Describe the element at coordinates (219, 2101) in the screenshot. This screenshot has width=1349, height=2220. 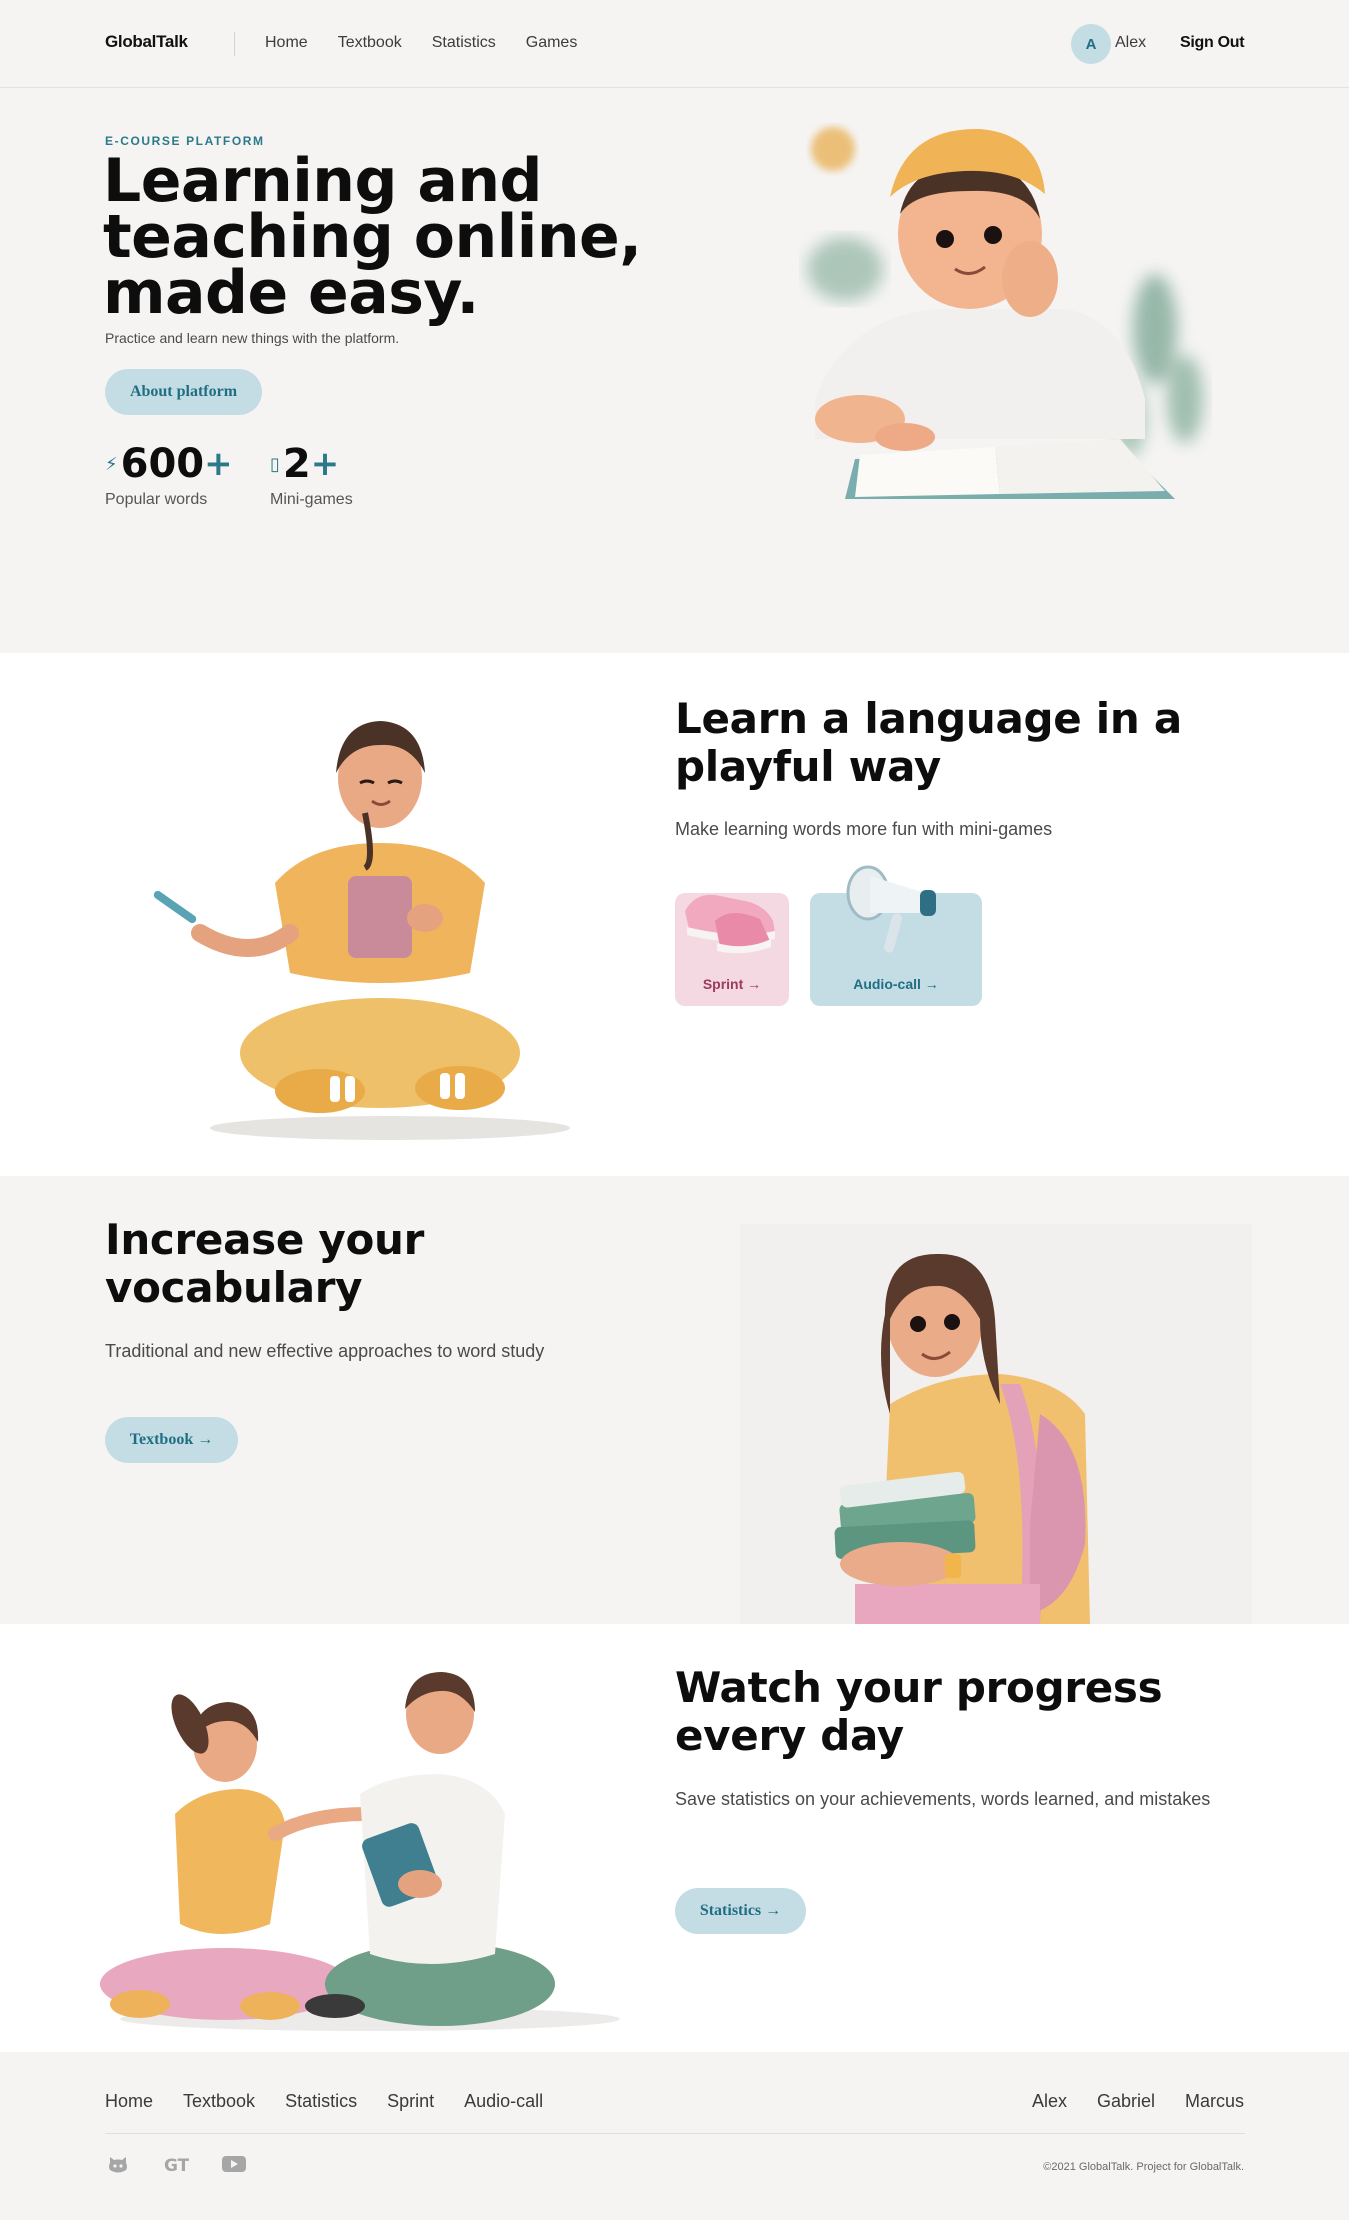
I see `footer-nav-textbook: Textbook` at that location.